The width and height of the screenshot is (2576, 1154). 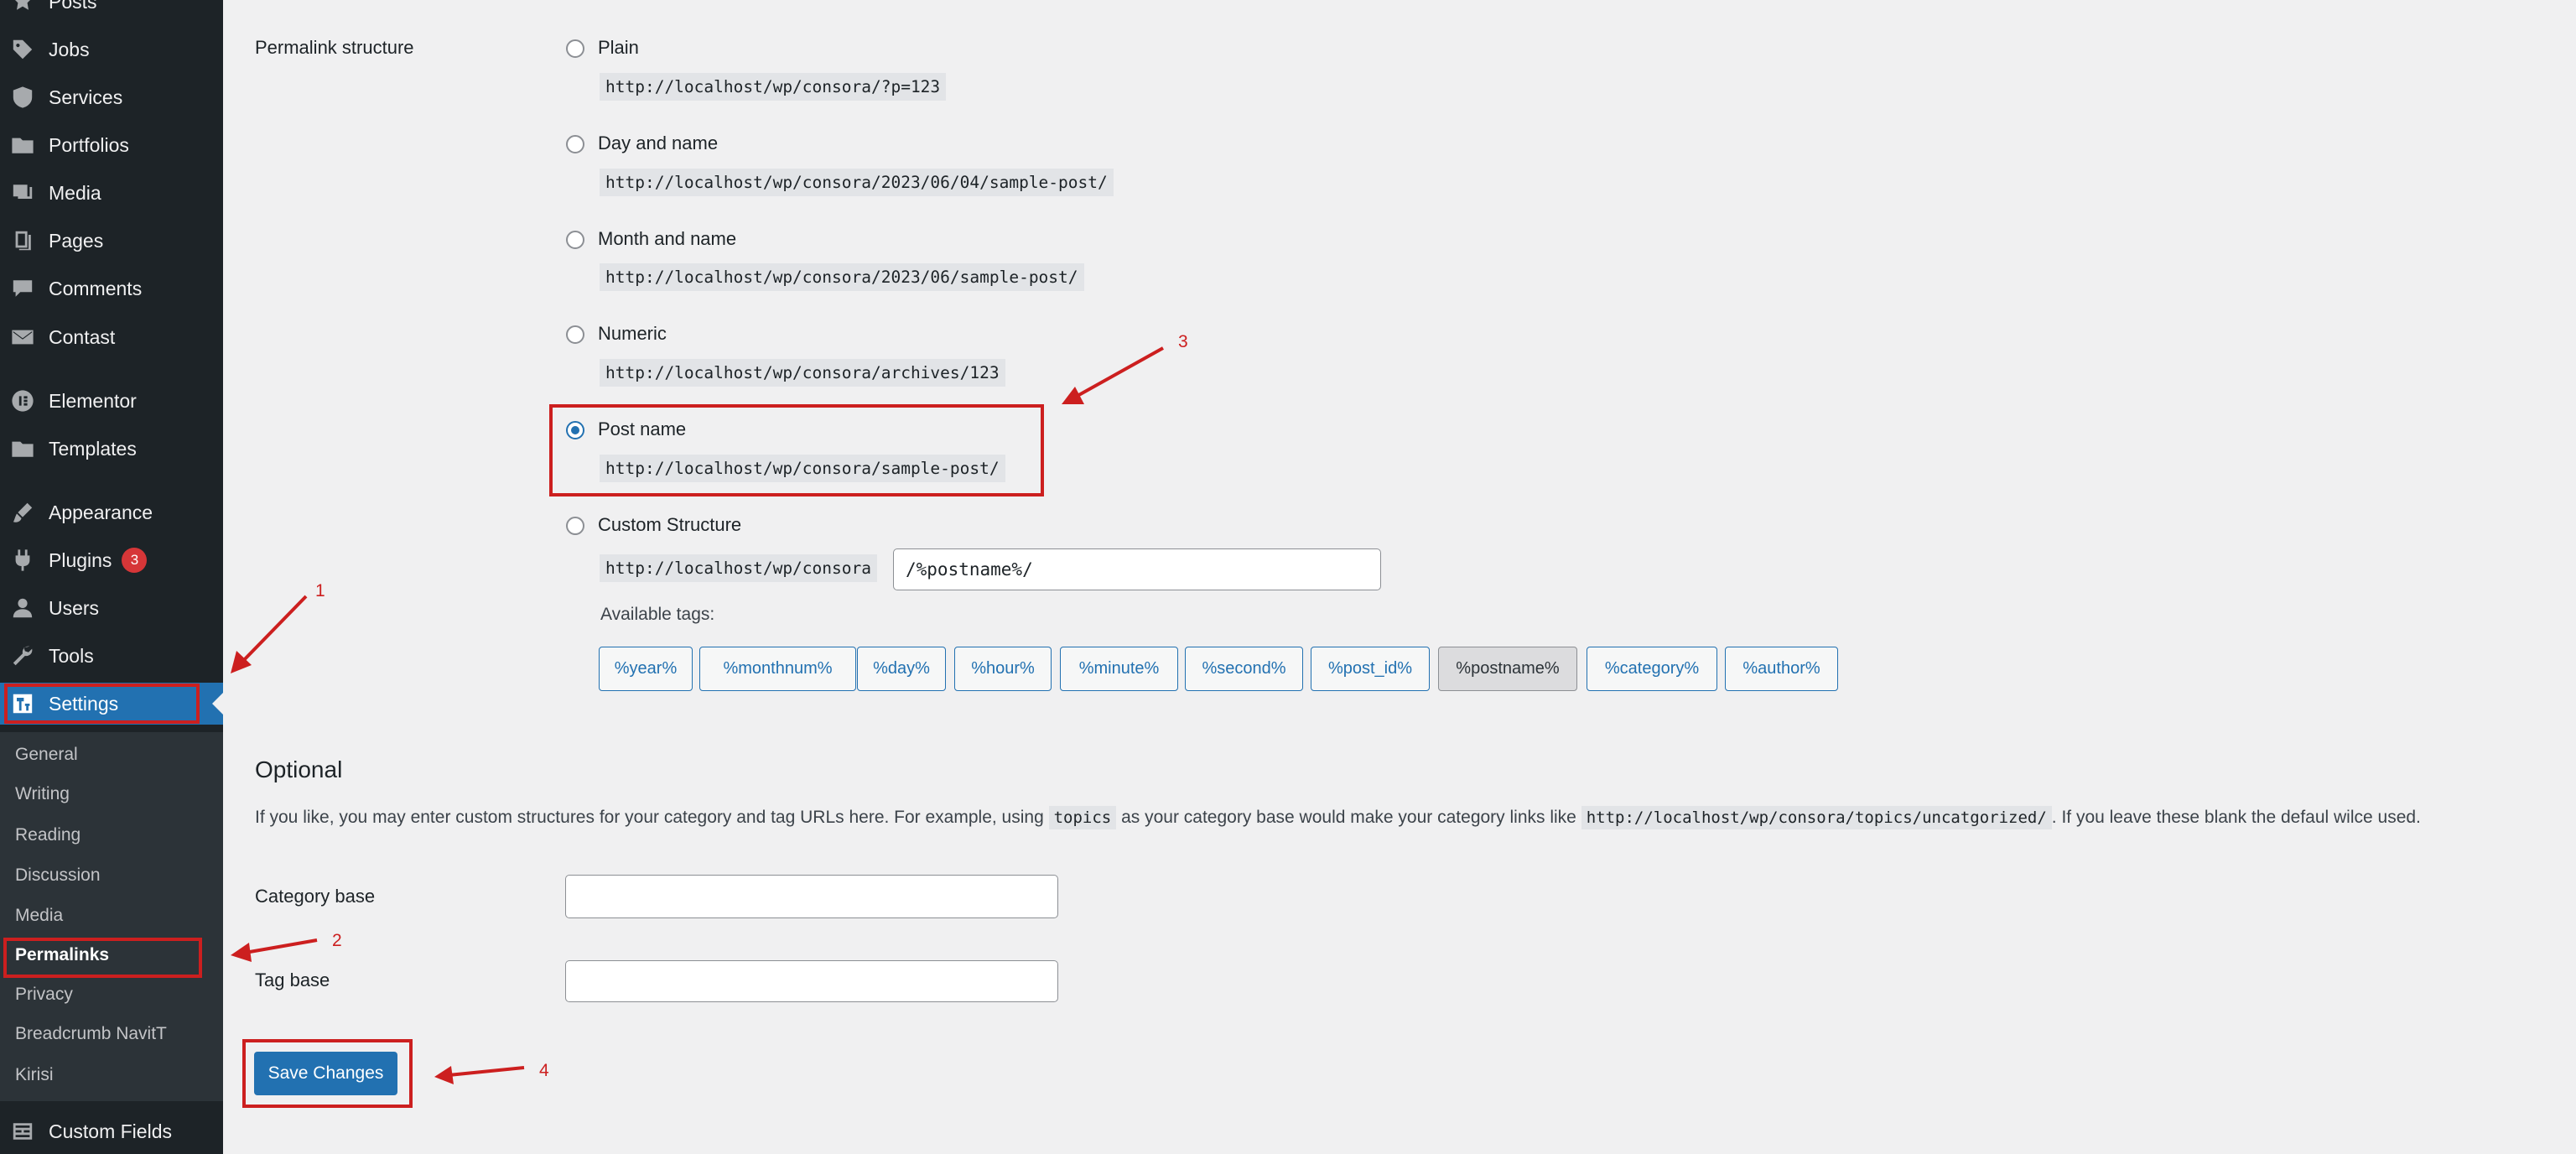 I want to click on option-label-day-and-name: Day and name, so click(x=658, y=143).